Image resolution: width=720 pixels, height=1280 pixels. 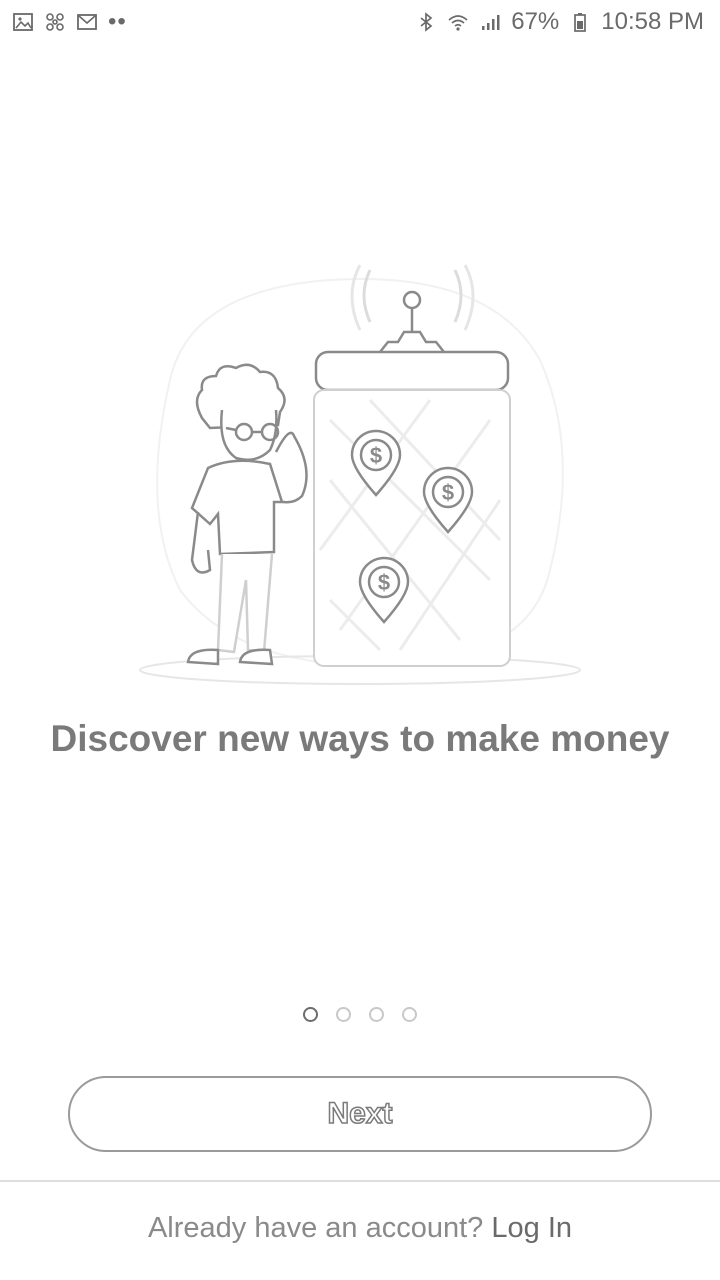 What do you see at coordinates (376, 455) in the screenshot?
I see `pin-1-symbol: $` at bounding box center [376, 455].